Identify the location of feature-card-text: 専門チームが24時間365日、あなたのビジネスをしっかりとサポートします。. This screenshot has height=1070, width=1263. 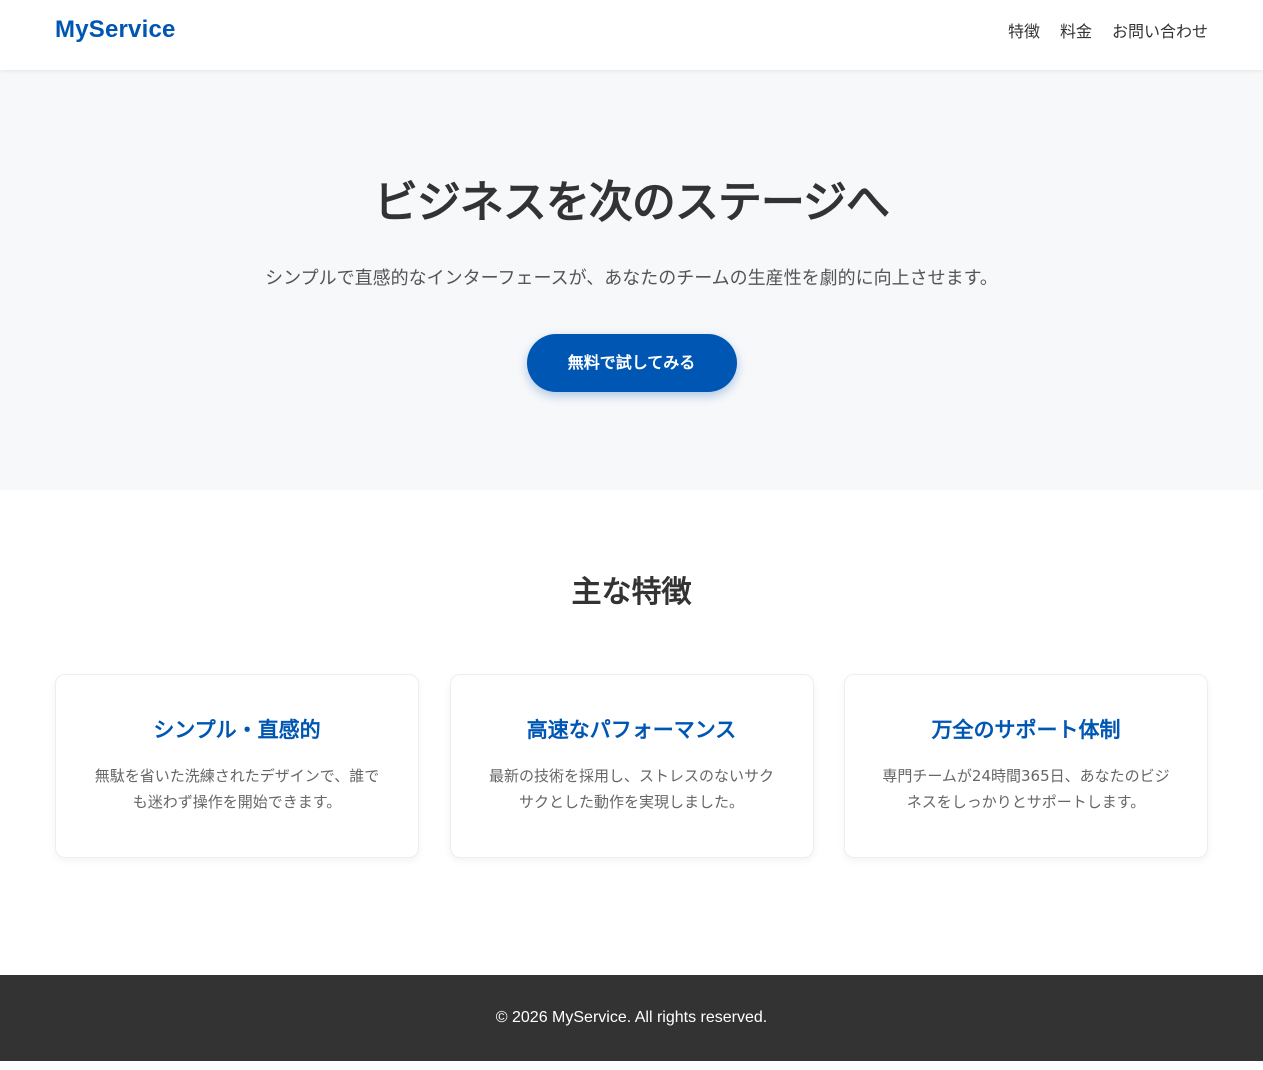
(1026, 789).